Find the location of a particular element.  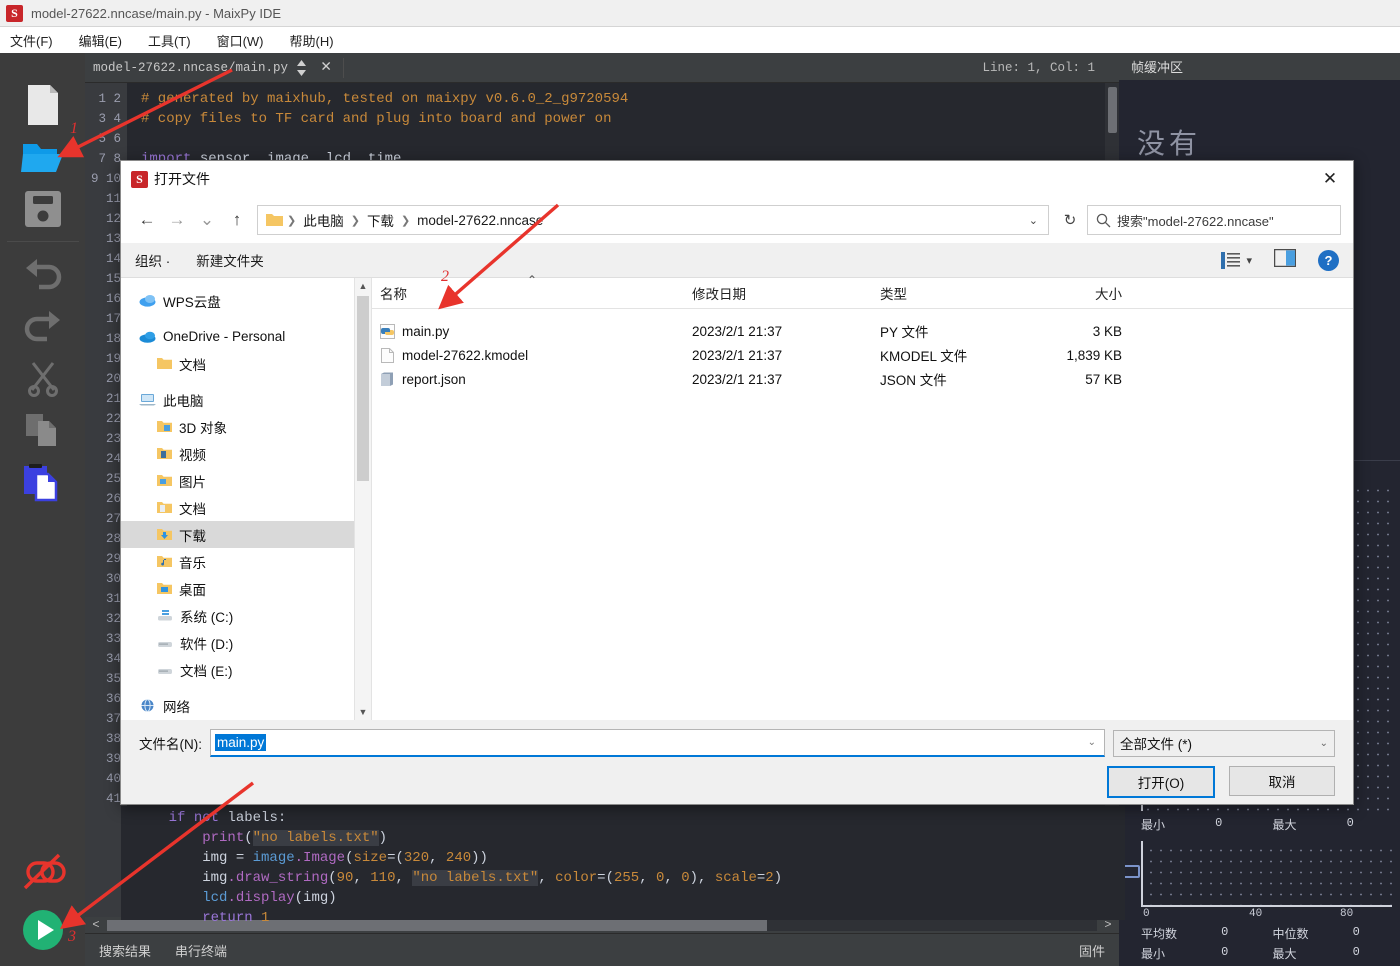

annotation-number-3: 3 is located at coordinates (72, 936).